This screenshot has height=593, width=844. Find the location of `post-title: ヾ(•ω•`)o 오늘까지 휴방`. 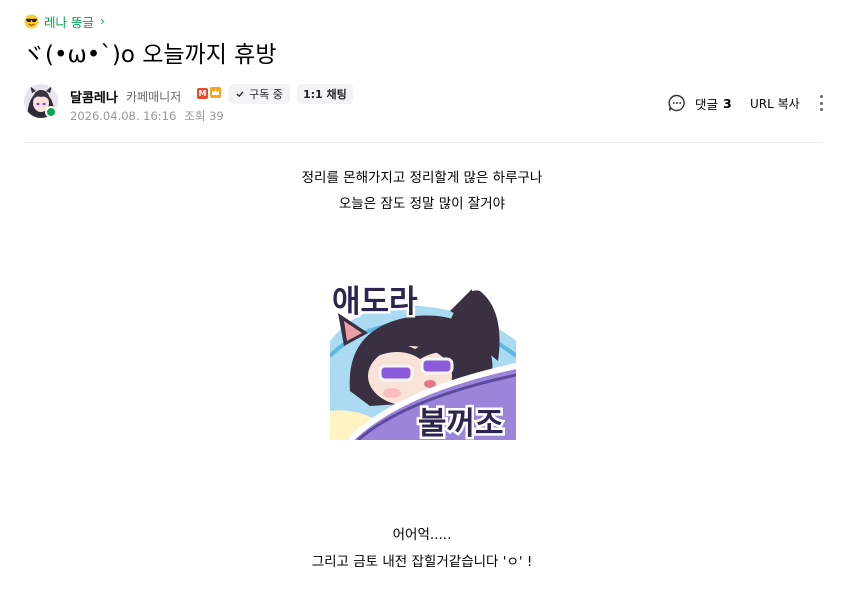

post-title: ヾ(•ω•`)o 오늘까지 휴방 is located at coordinates (149, 55).